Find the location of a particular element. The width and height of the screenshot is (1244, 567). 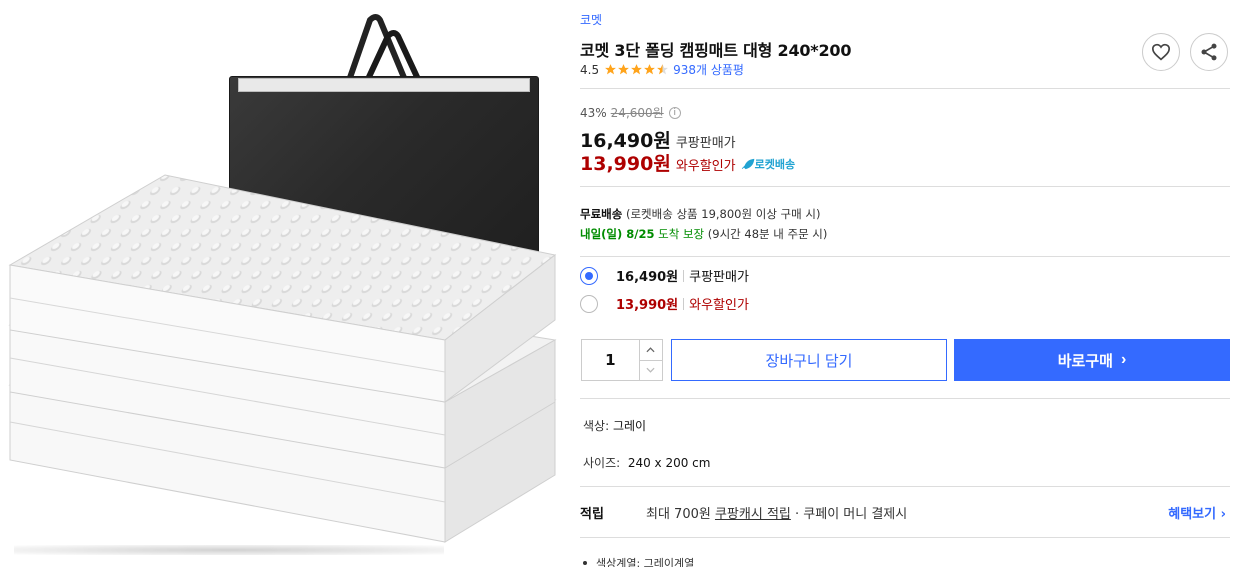

order-cutoff: (9시간 48분 내 주문 시) is located at coordinates (766, 234).